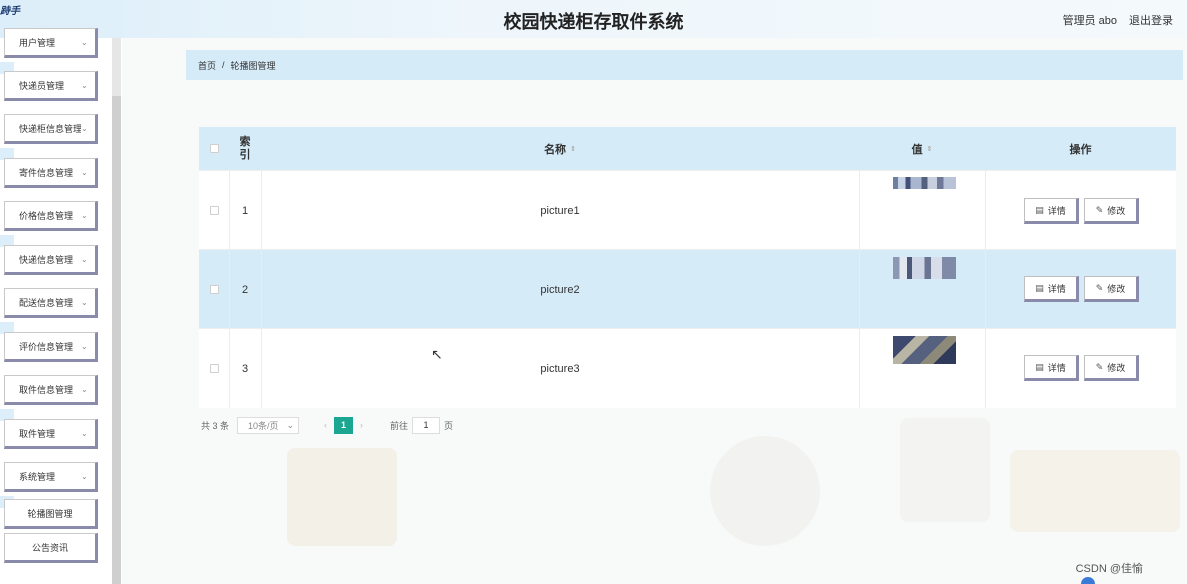 The height and width of the screenshot is (584, 1187). What do you see at coordinates (1151, 20) in the screenshot?
I see `logout-link: 退出登录` at bounding box center [1151, 20].